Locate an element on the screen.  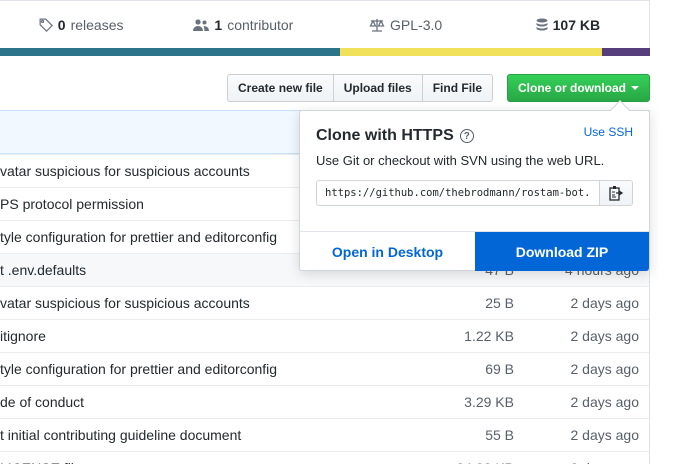
database-icon is located at coordinates (542, 24).